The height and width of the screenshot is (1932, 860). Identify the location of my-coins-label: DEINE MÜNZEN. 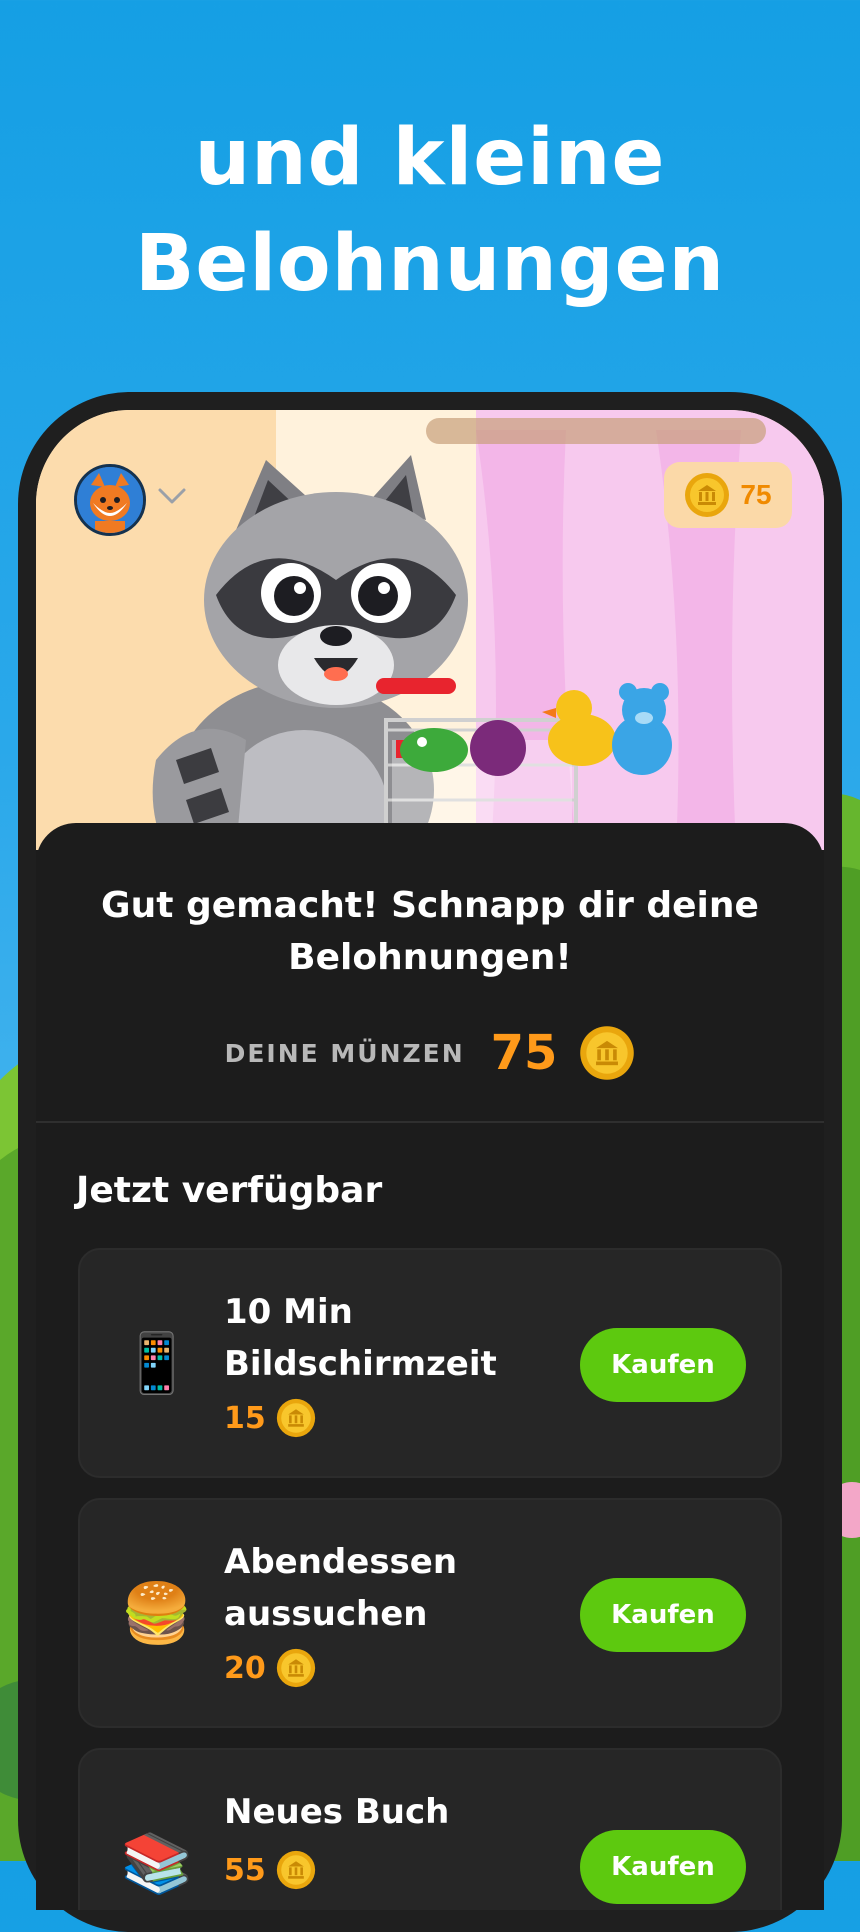
(344, 1053).